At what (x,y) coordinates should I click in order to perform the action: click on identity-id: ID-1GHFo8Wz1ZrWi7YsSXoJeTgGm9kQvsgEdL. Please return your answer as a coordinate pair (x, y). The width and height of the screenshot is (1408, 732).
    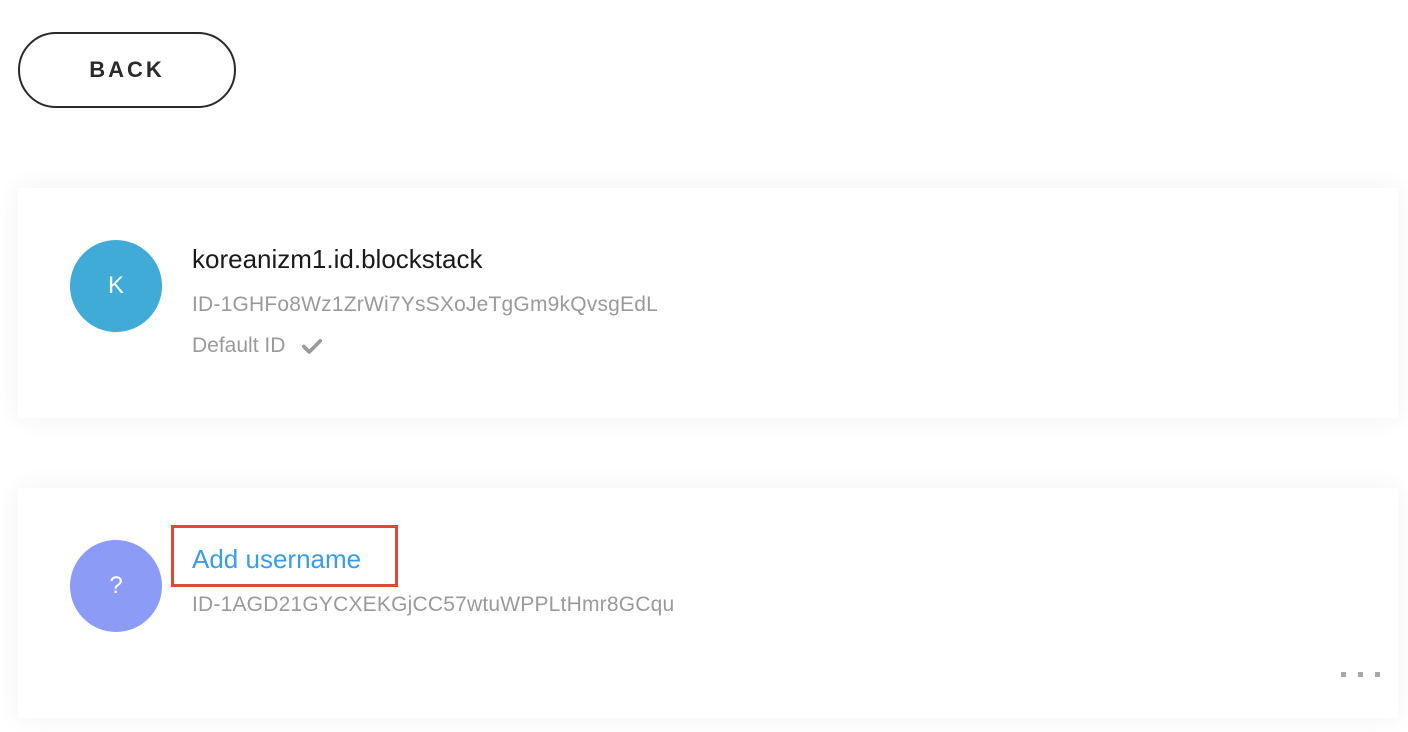
    Looking at the image, I should click on (425, 304).